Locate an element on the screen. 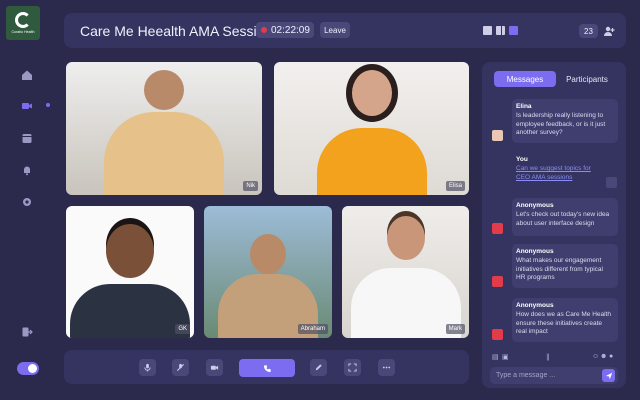 The image size is (640, 400). emoji-icon: ☺ is located at coordinates (595, 356).